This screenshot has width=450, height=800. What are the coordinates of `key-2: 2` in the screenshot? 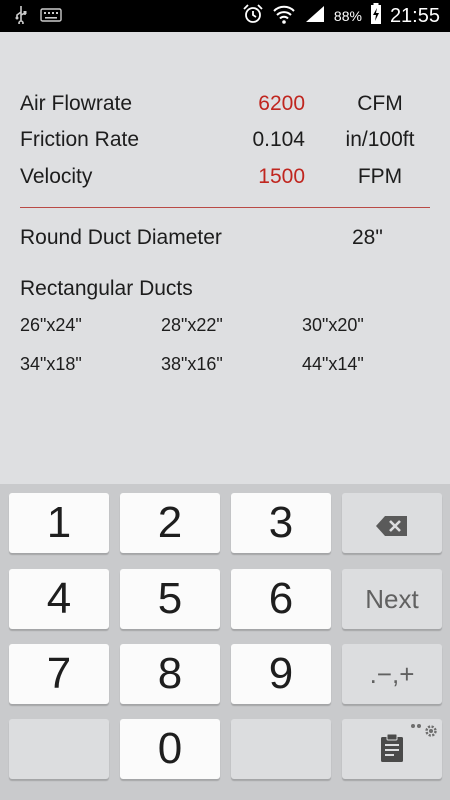 It's located at (170, 523).